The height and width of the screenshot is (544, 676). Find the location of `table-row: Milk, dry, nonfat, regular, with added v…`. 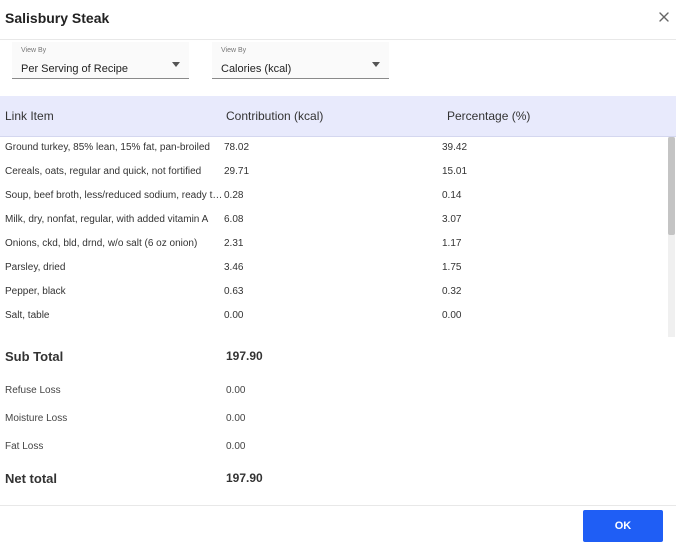

table-row: Milk, dry, nonfat, regular, with added v… is located at coordinates (334, 221).